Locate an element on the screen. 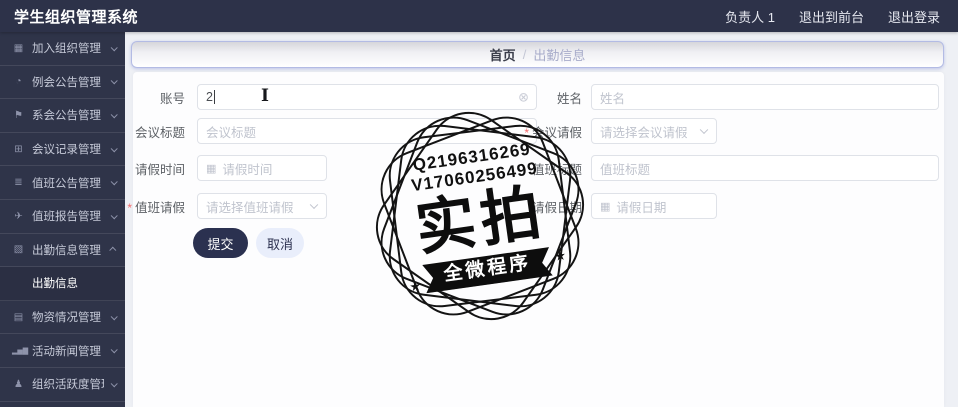 This screenshot has height=407, width=958. list-icon: ≣ is located at coordinates (18, 183).